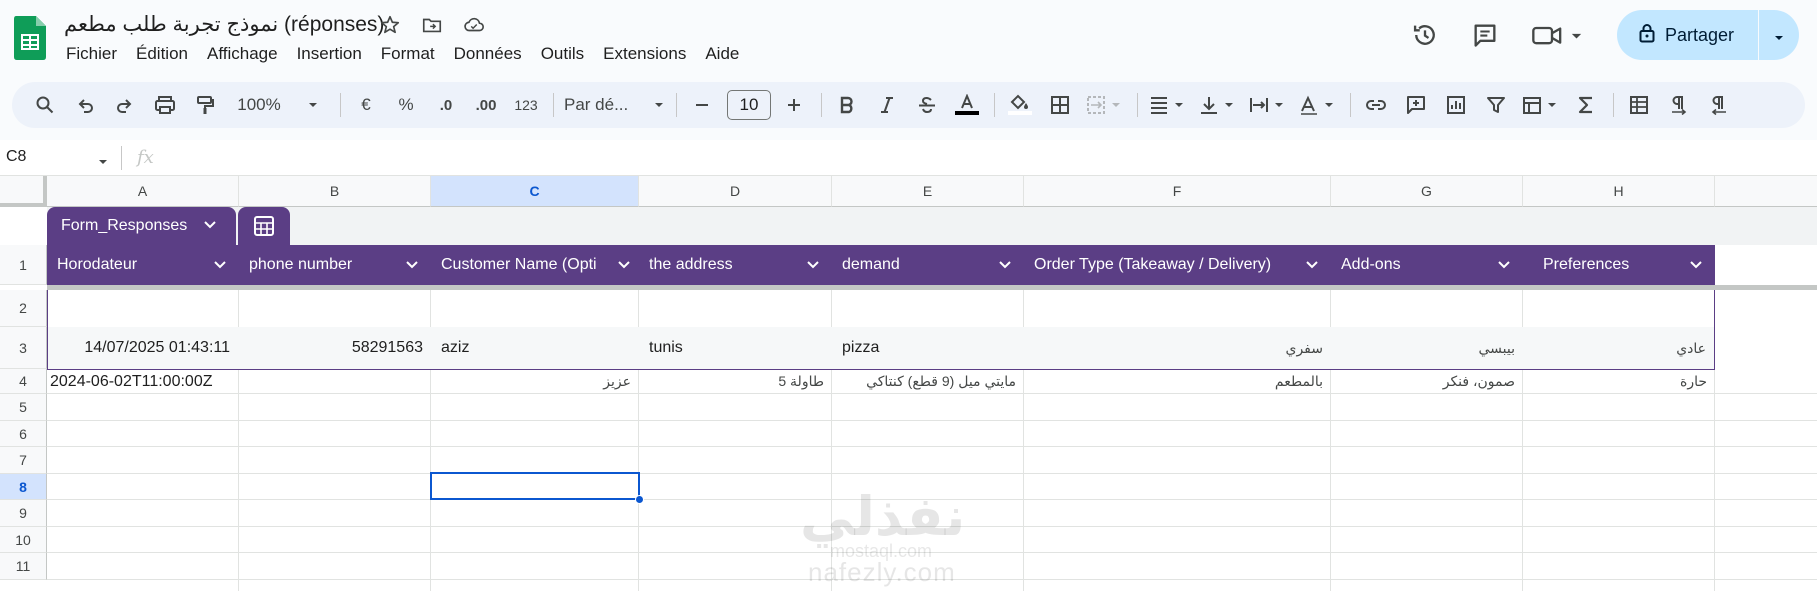 The width and height of the screenshot is (1817, 591). I want to click on column-header-a: A, so click(143, 191).